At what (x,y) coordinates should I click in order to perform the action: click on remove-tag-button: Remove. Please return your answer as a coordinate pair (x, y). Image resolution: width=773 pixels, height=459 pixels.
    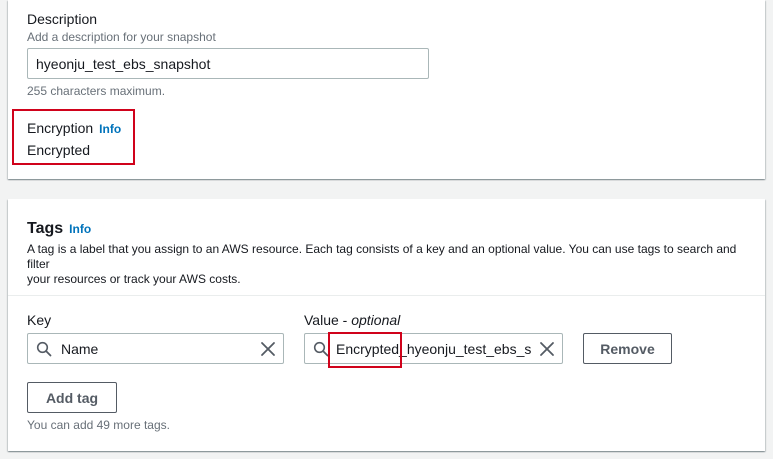
    Looking at the image, I should click on (627, 348).